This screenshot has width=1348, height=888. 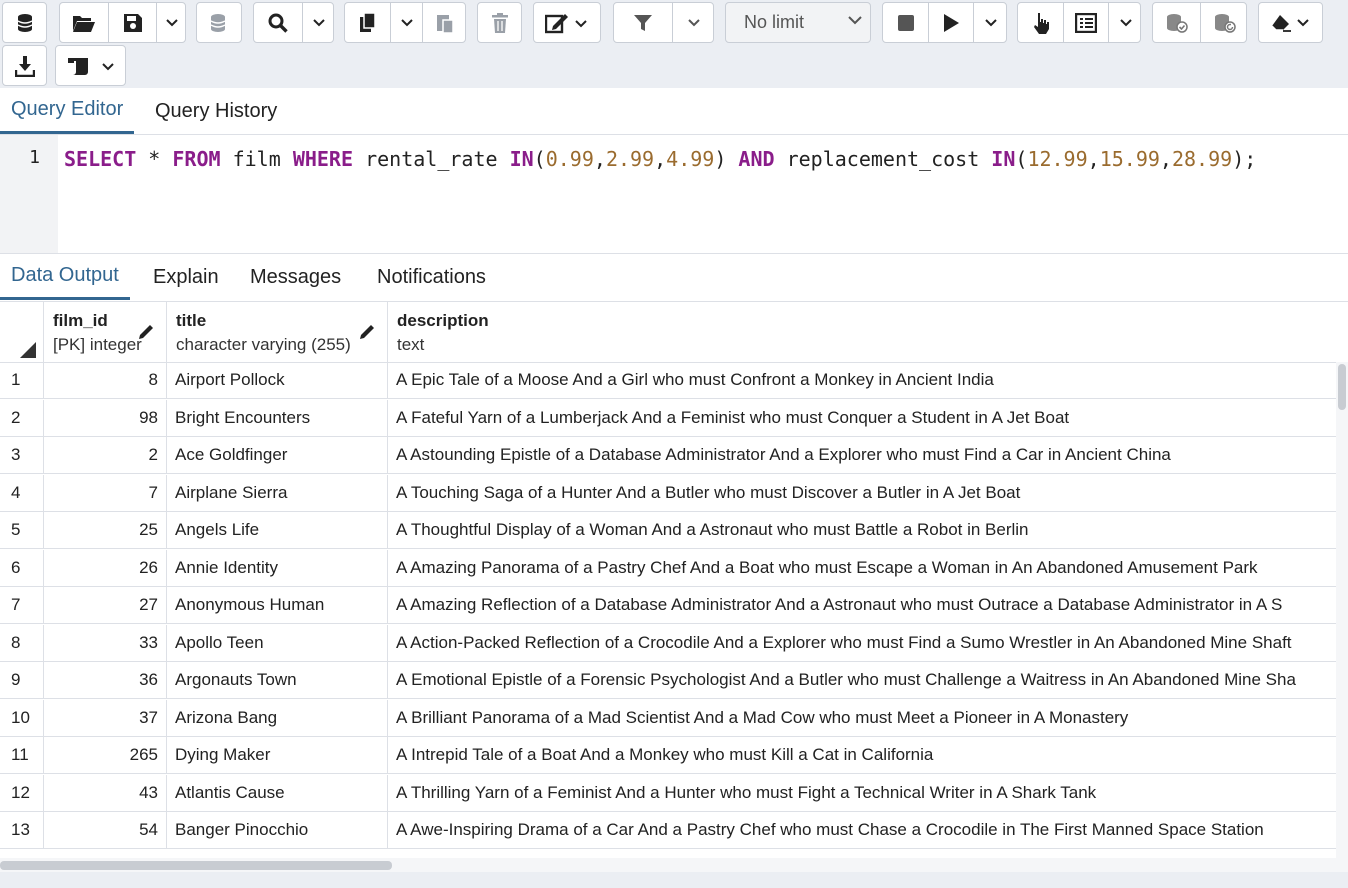 What do you see at coordinates (105, 680) in the screenshot?
I see `cell-film-id: 36` at bounding box center [105, 680].